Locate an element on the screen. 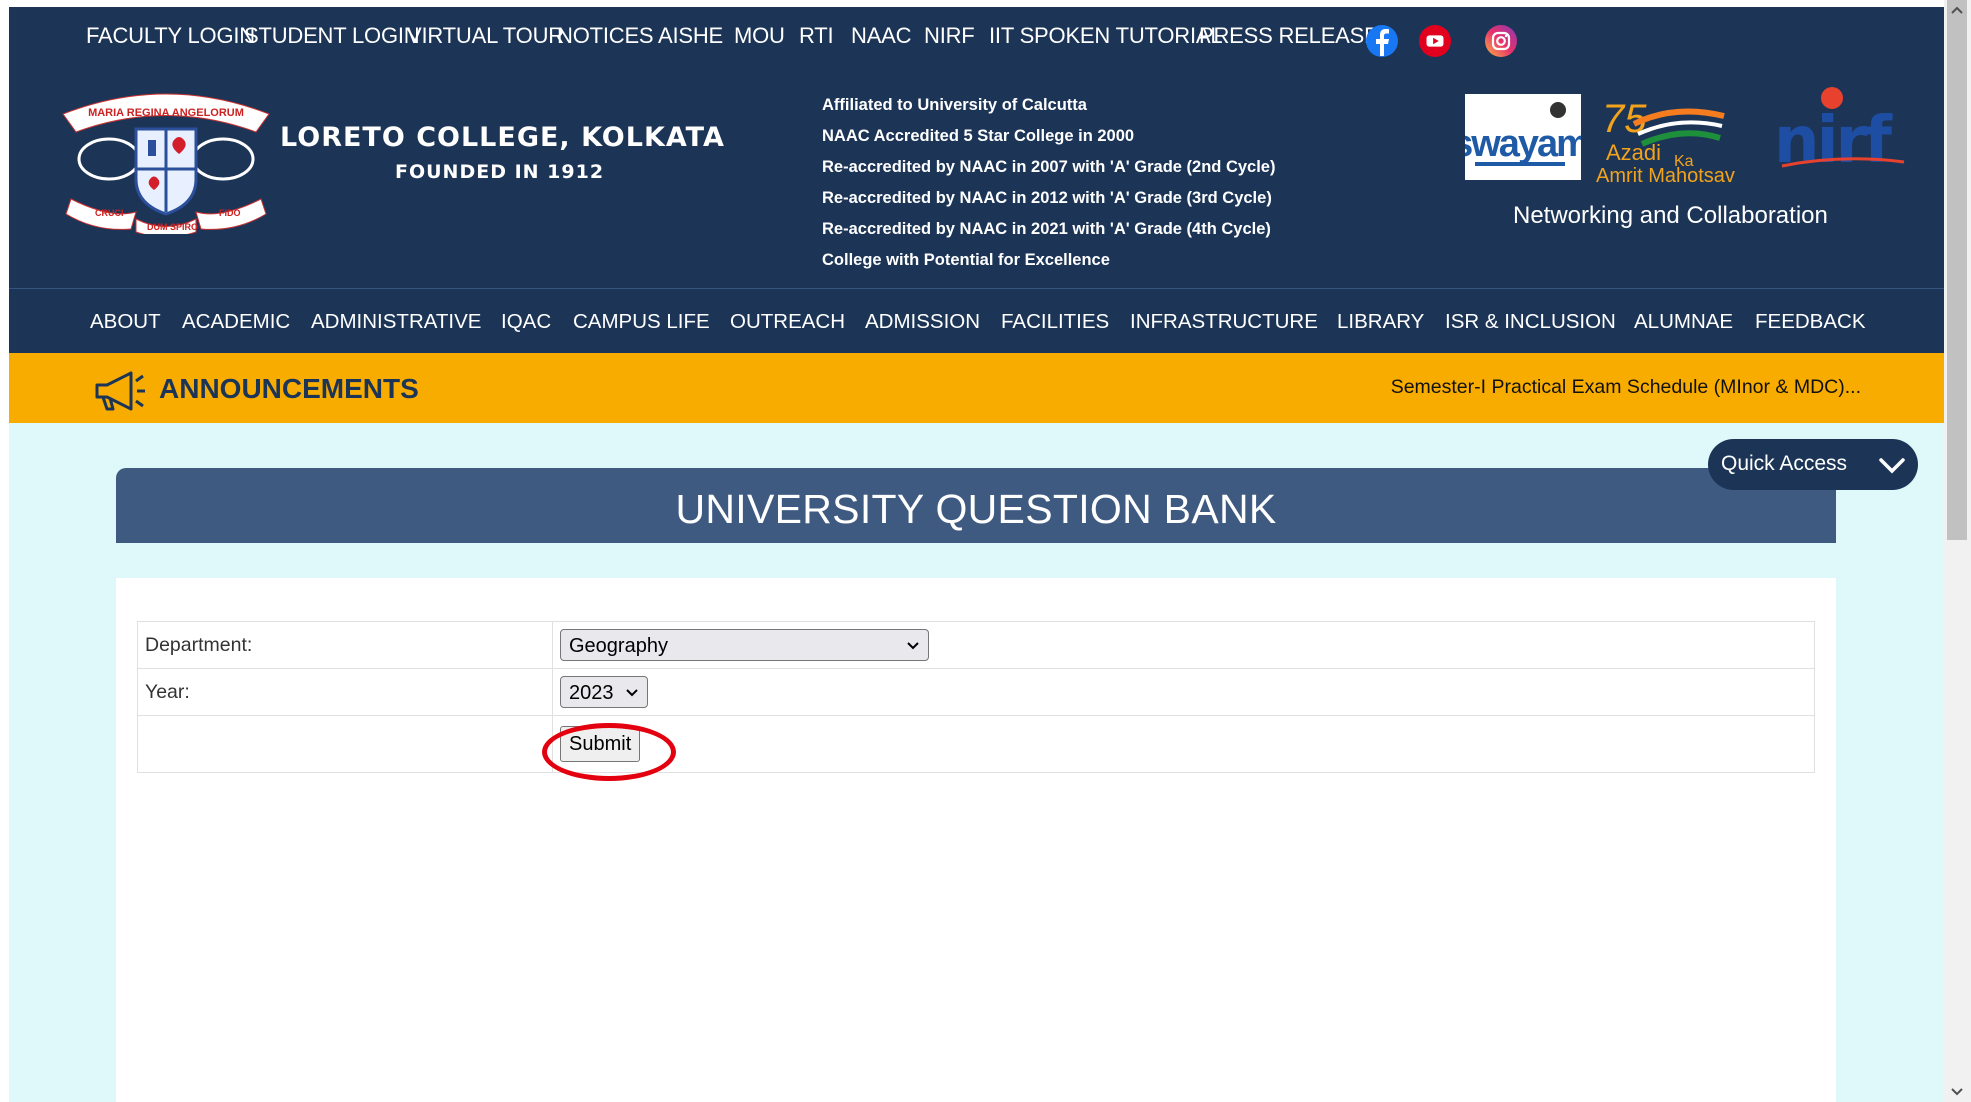  nirf-logo: nirf is located at coordinates (1842, 129).